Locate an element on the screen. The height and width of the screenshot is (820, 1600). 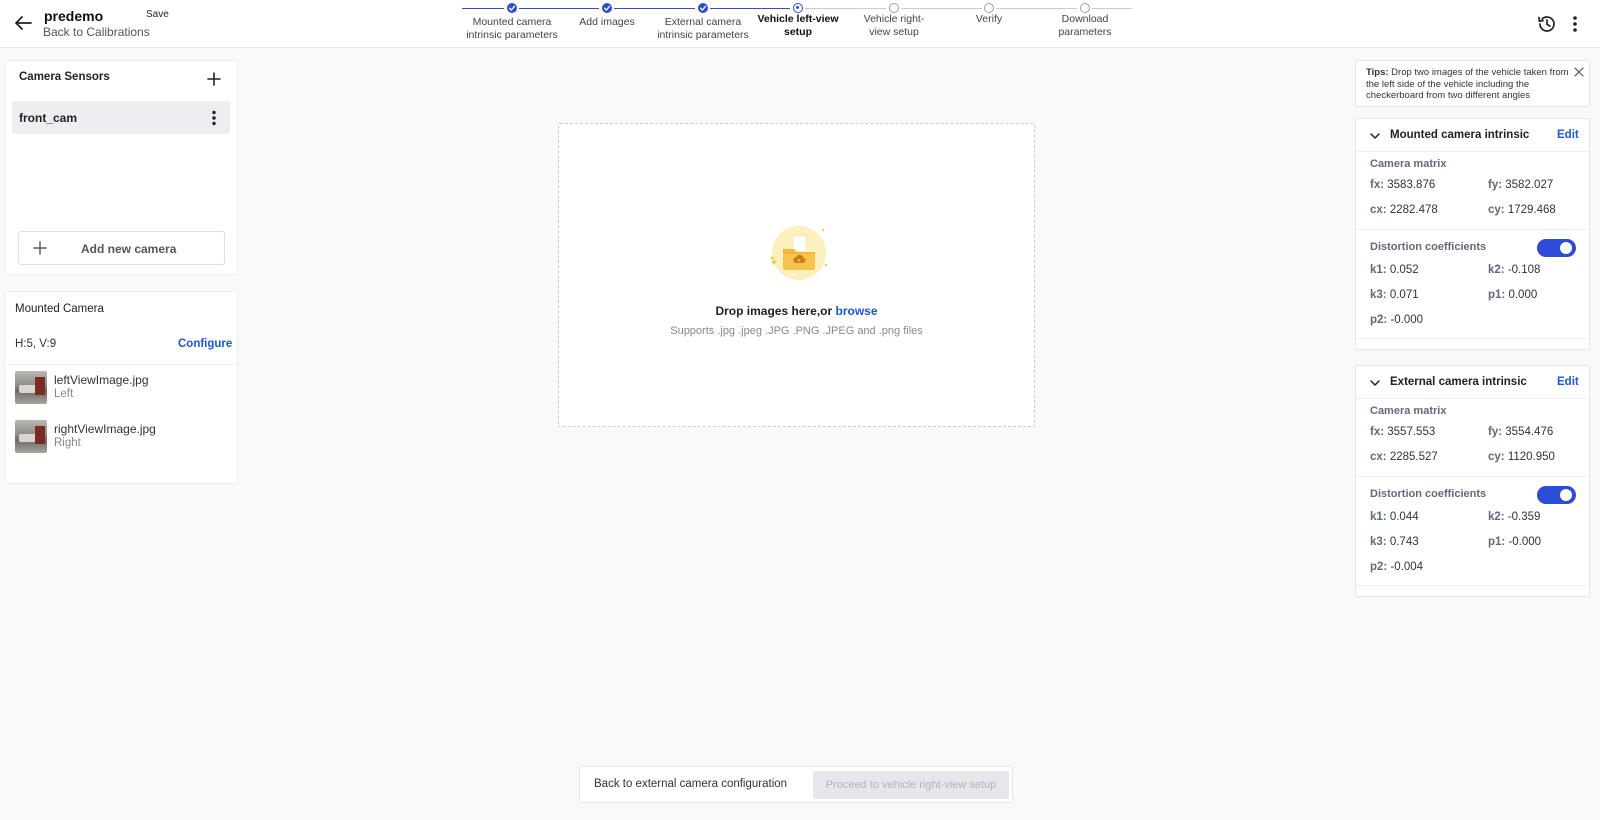
step-add-images: Add images is located at coordinates (607, 22).